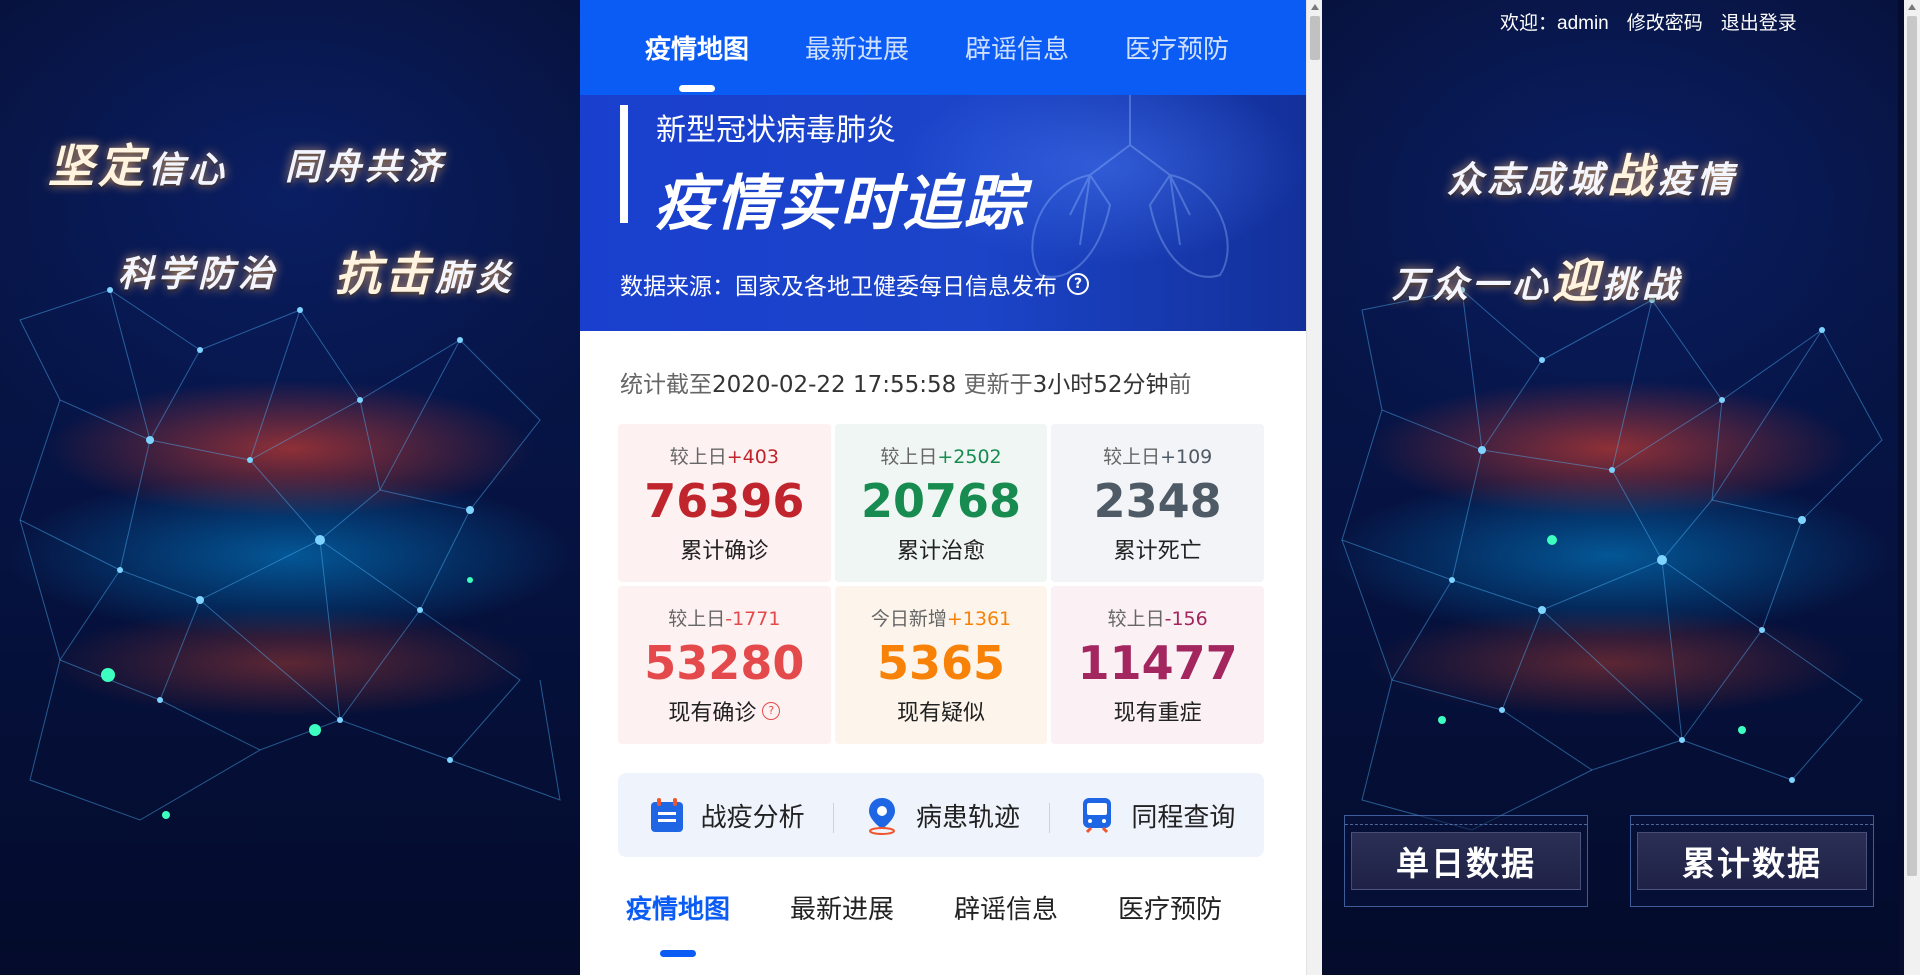 The width and height of the screenshot is (1920, 975). What do you see at coordinates (1912, 446) in the screenshot?
I see `page-scrollbar-thumb` at bounding box center [1912, 446].